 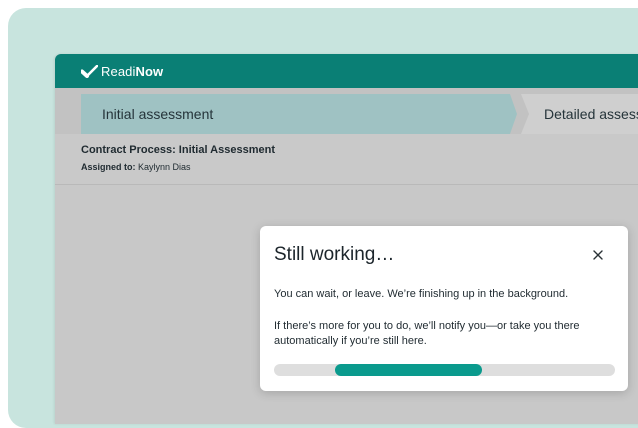 I want to click on progress-bar, so click(x=444, y=370).